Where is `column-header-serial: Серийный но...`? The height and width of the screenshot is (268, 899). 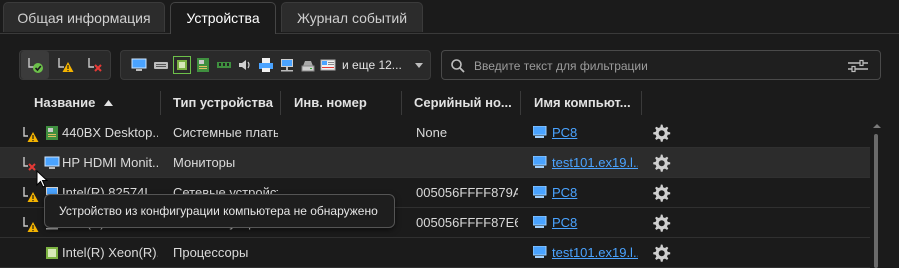
column-header-serial: Серийный но... is located at coordinates (463, 103).